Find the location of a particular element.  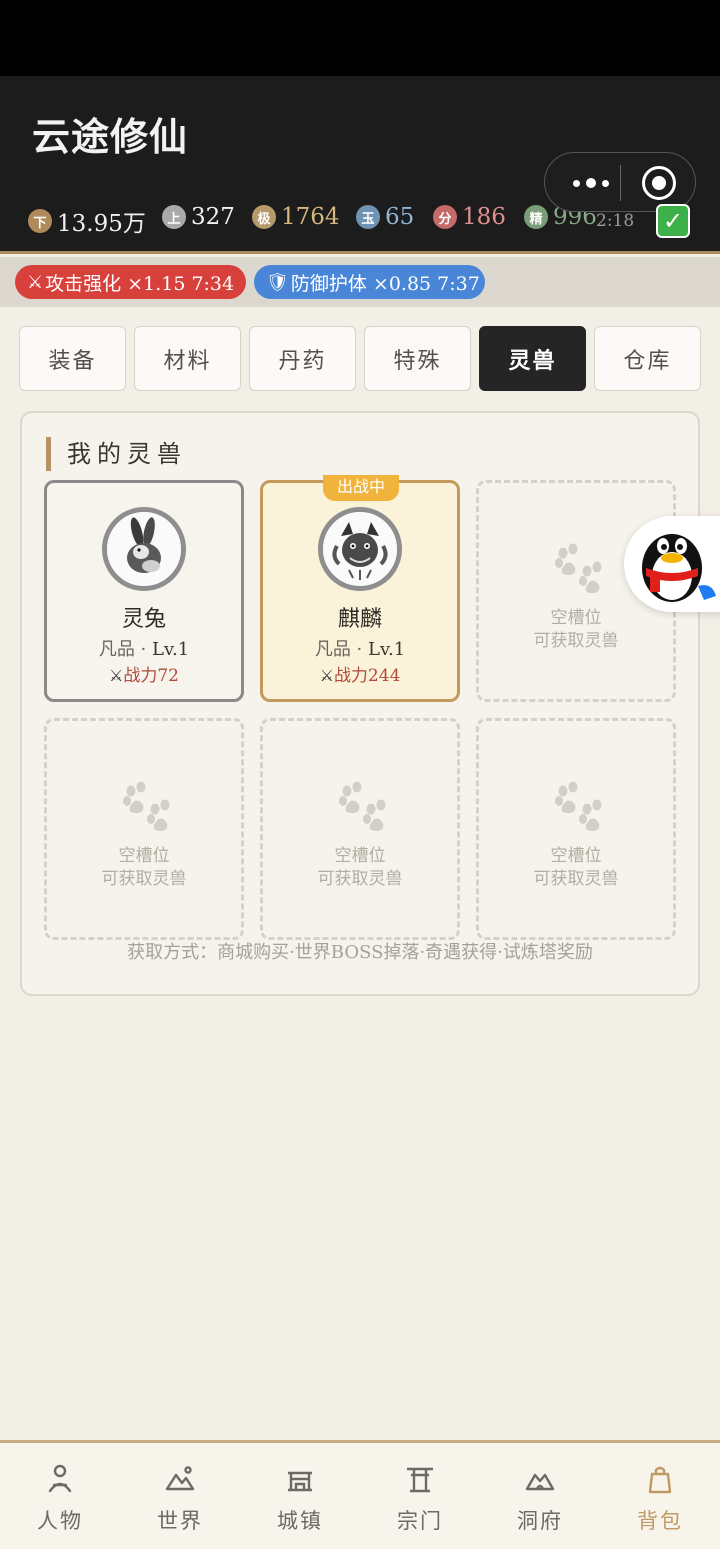

buff-attack-badge: ⚔ 攻击强化 ×1.15 7:34 is located at coordinates (130, 282).